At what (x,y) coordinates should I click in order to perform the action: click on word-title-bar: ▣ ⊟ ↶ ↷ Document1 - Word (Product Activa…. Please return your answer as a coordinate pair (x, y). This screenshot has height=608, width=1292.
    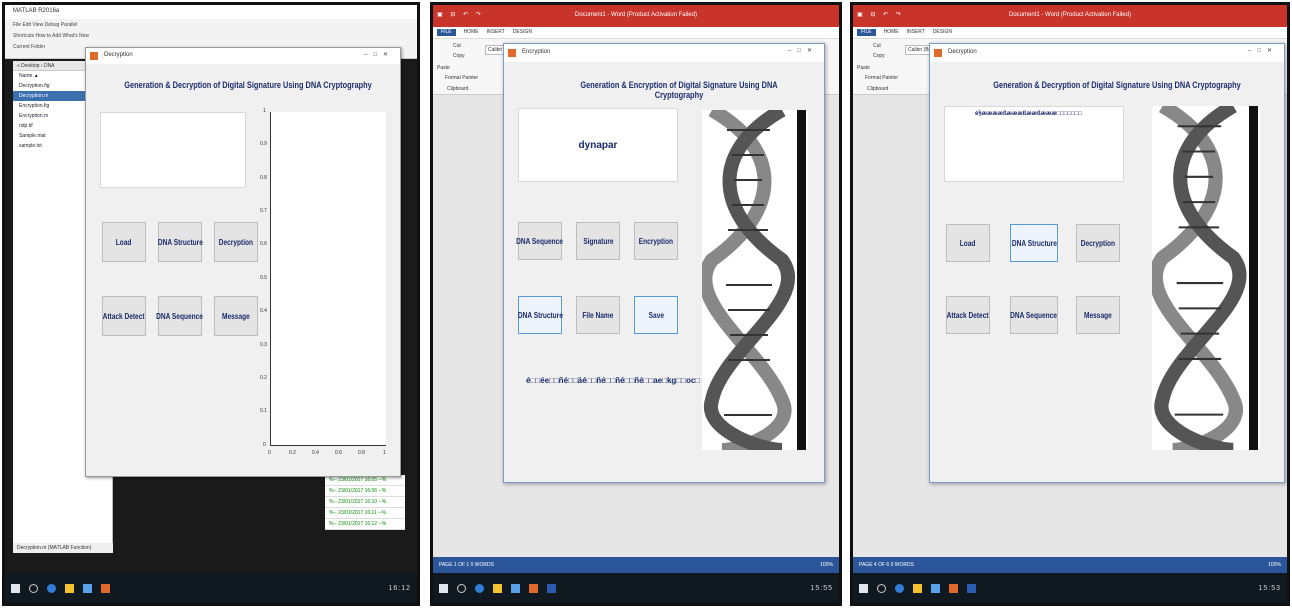
    Looking at the image, I should click on (1070, 16).